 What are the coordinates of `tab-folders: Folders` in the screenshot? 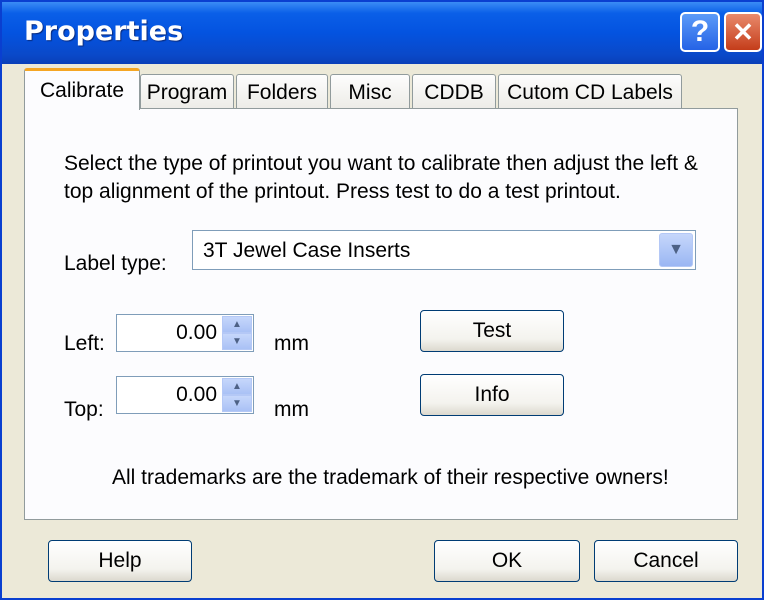 It's located at (282, 92).